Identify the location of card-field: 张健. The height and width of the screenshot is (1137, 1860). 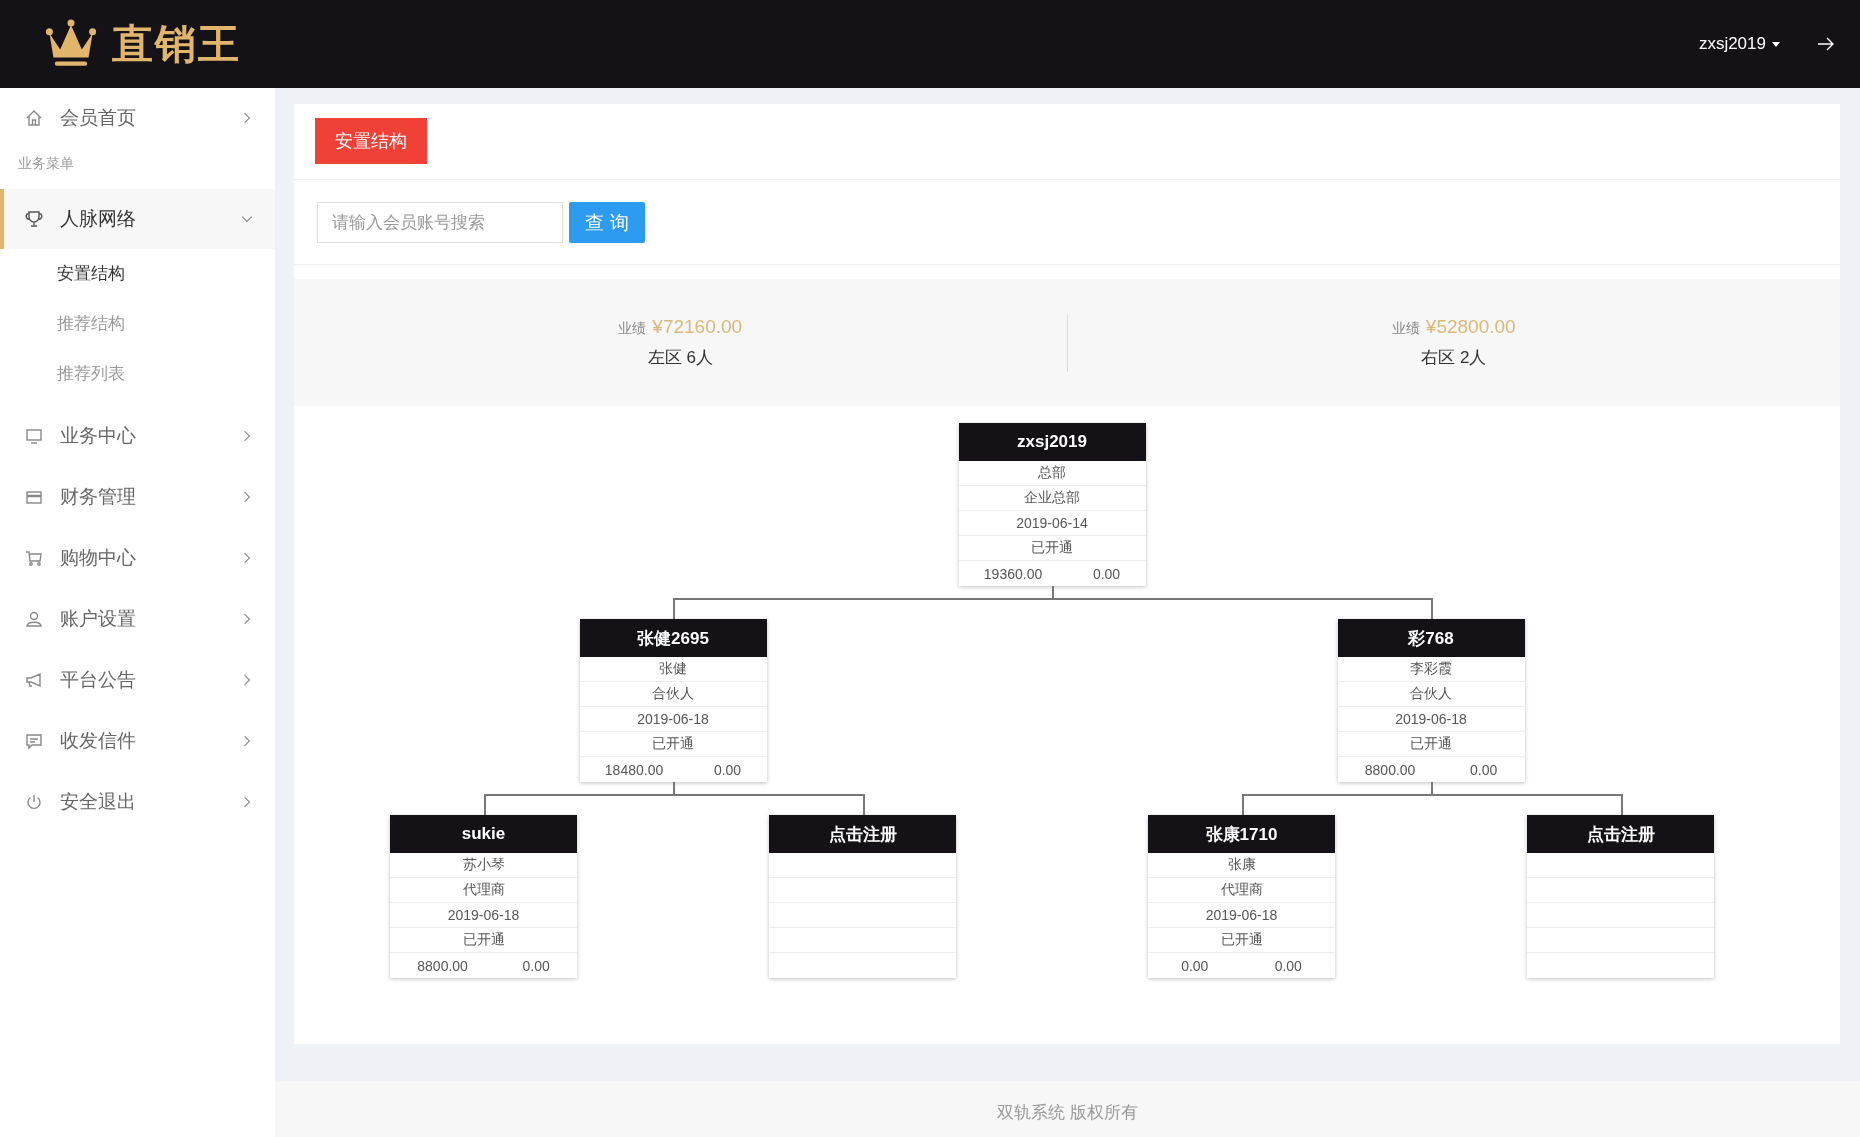
(673, 669).